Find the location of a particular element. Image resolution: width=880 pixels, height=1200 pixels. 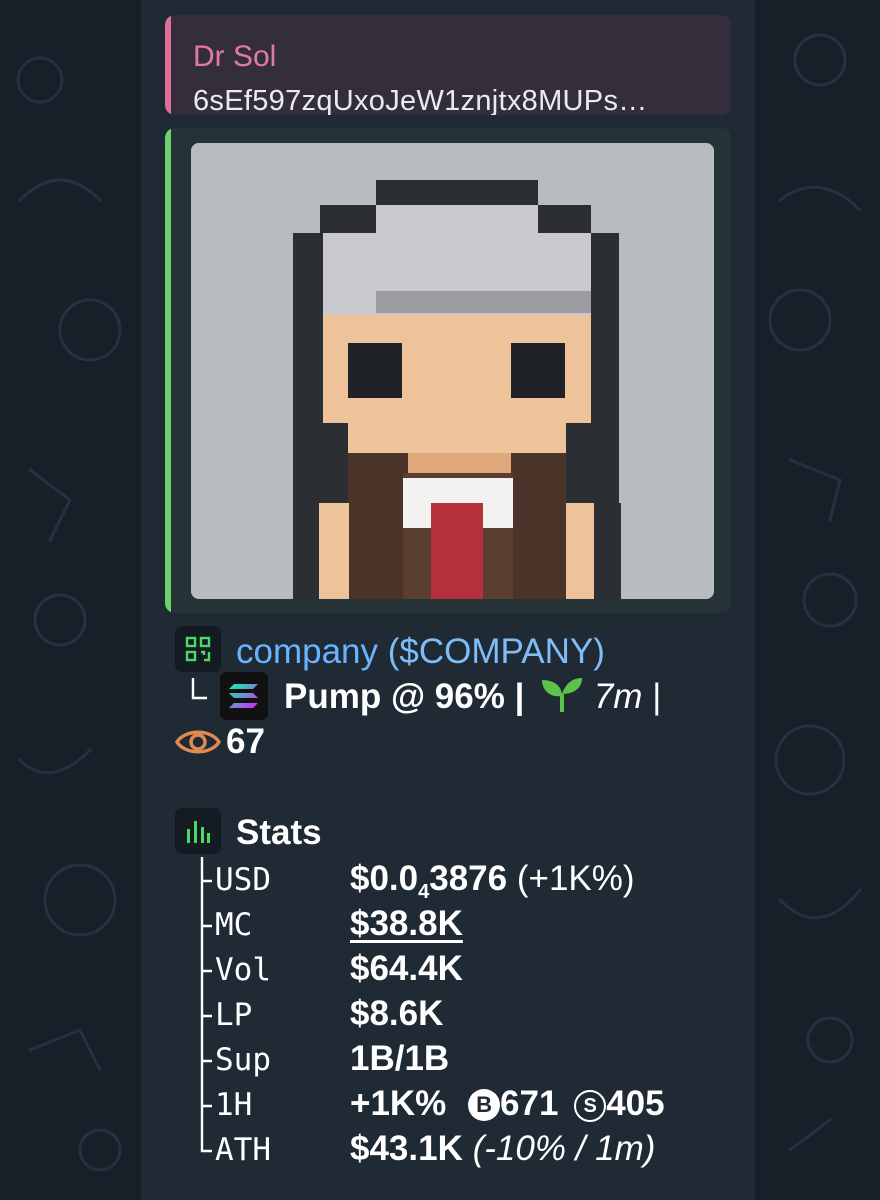

seedling-icon is located at coordinates (562, 695).